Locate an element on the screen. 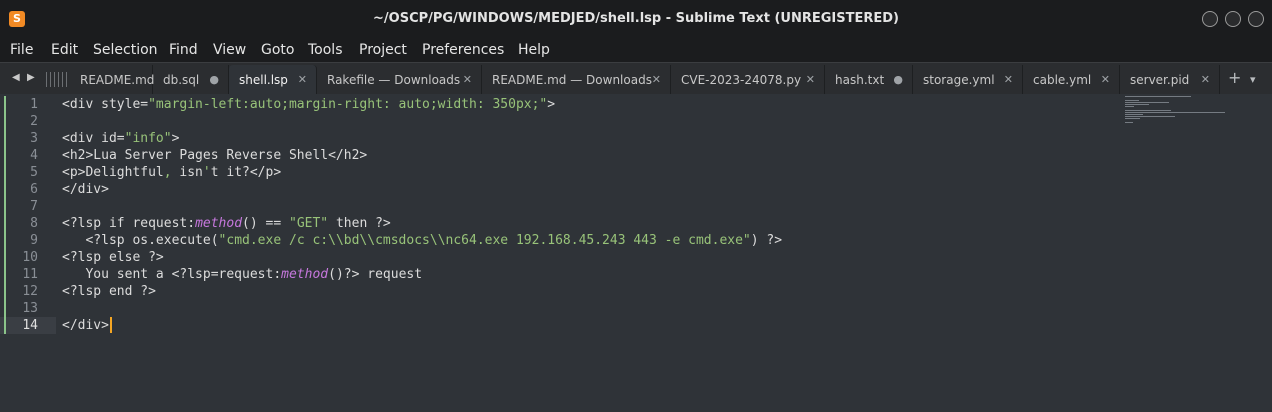 This screenshot has width=1272, height=412. tab-readme-md-downloads: README.md — Downloads ✕ is located at coordinates (576, 80).